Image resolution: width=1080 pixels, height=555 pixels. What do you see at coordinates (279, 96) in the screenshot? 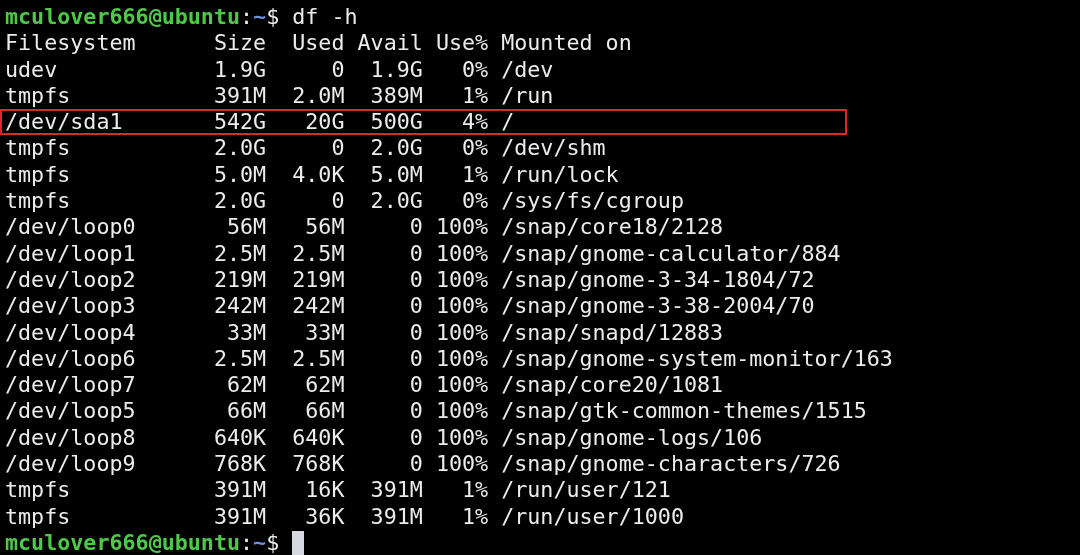
I see `output-line: tmpfs 391M 2.0M 389M 1% /run` at bounding box center [279, 96].